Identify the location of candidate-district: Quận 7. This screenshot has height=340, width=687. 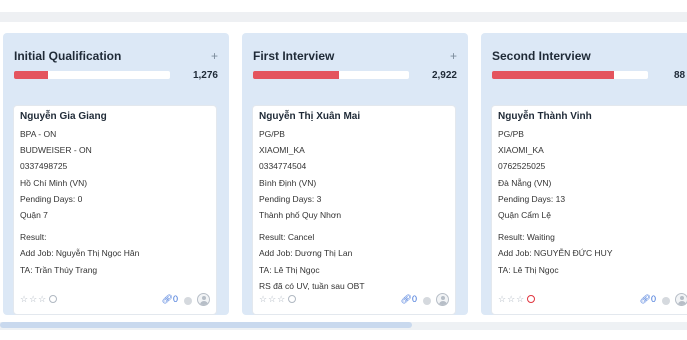
(34, 214).